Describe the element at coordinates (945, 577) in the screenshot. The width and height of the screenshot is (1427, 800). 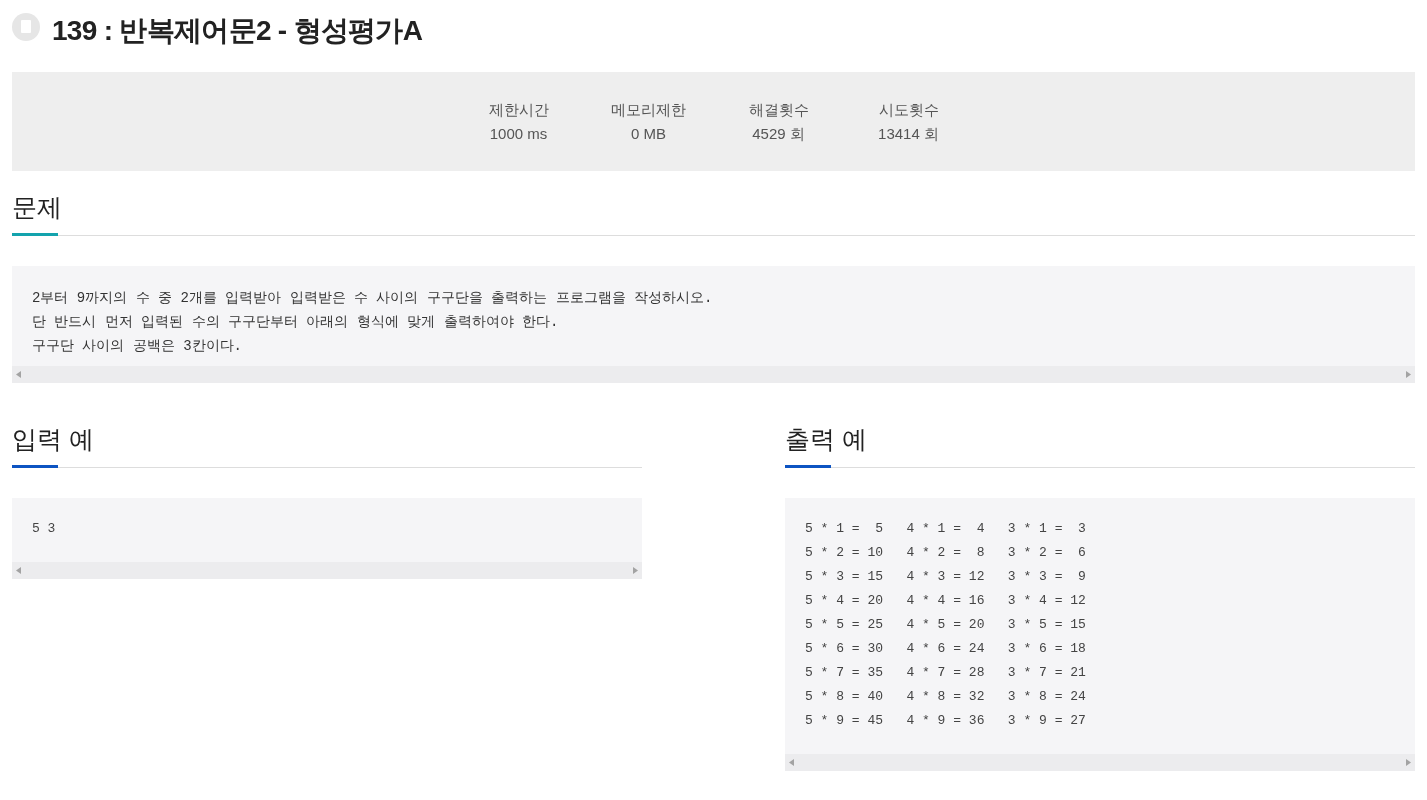
I see `code-line: 5 * 3 = 15 4 * 3 = 12 3 * 3 = 9` at that location.